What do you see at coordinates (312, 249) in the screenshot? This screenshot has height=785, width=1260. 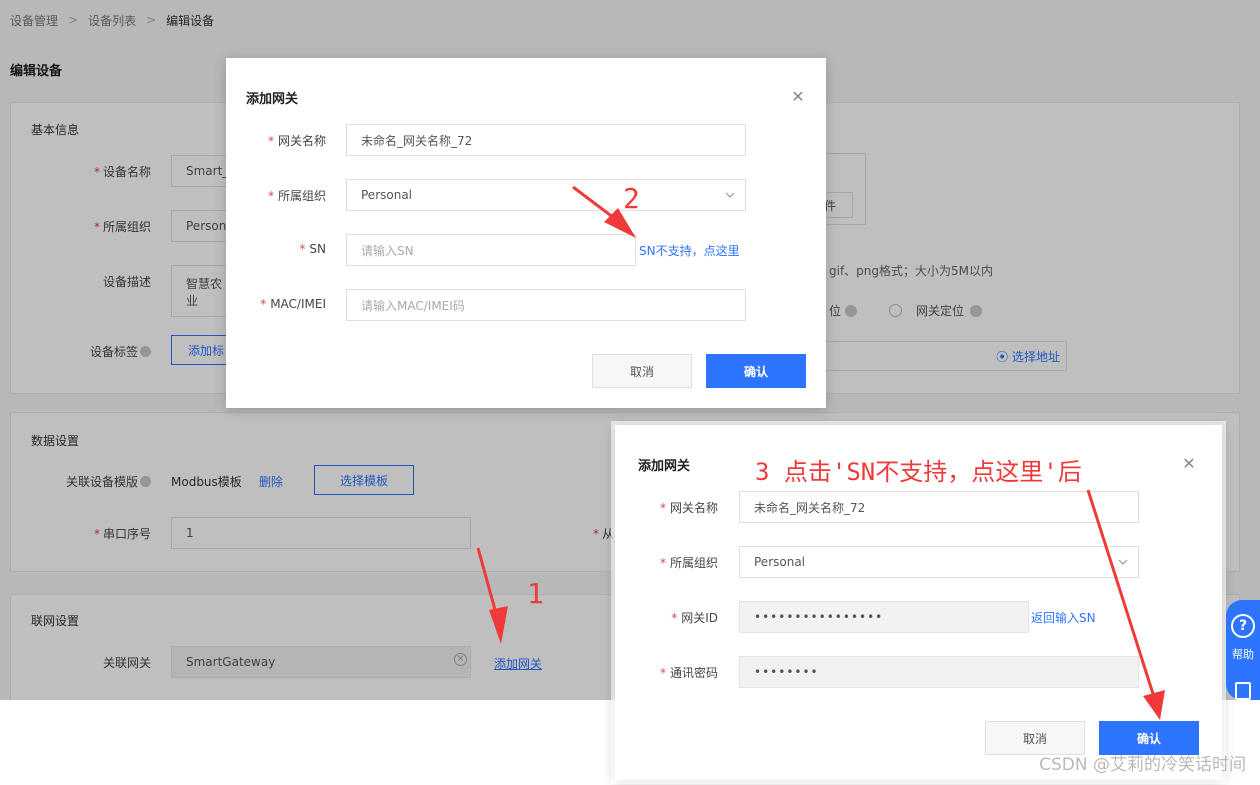 I see `sn-label: * SN` at bounding box center [312, 249].